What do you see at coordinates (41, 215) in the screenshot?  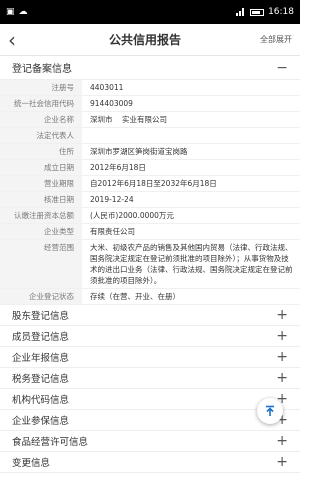 I see `field-label: 认缴注册资本总额` at bounding box center [41, 215].